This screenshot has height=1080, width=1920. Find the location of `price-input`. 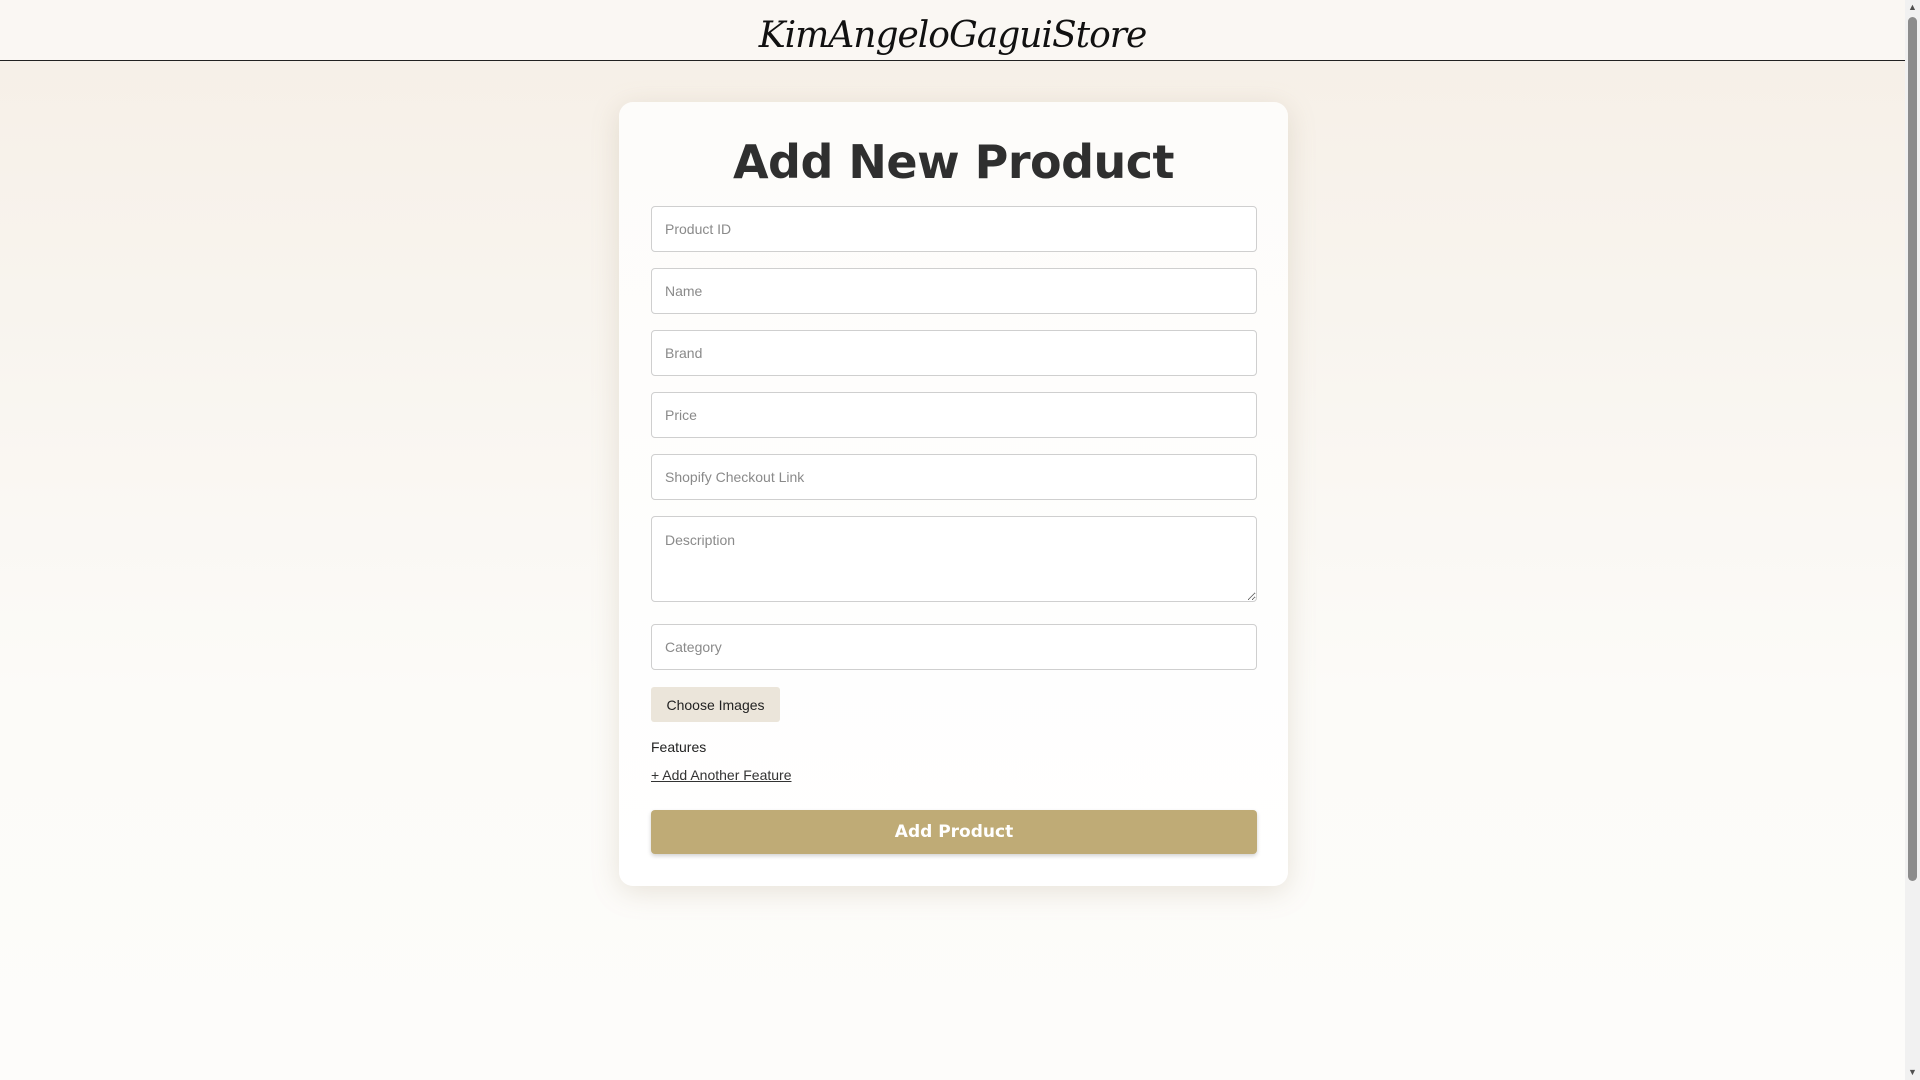

price-input is located at coordinates (954, 415).